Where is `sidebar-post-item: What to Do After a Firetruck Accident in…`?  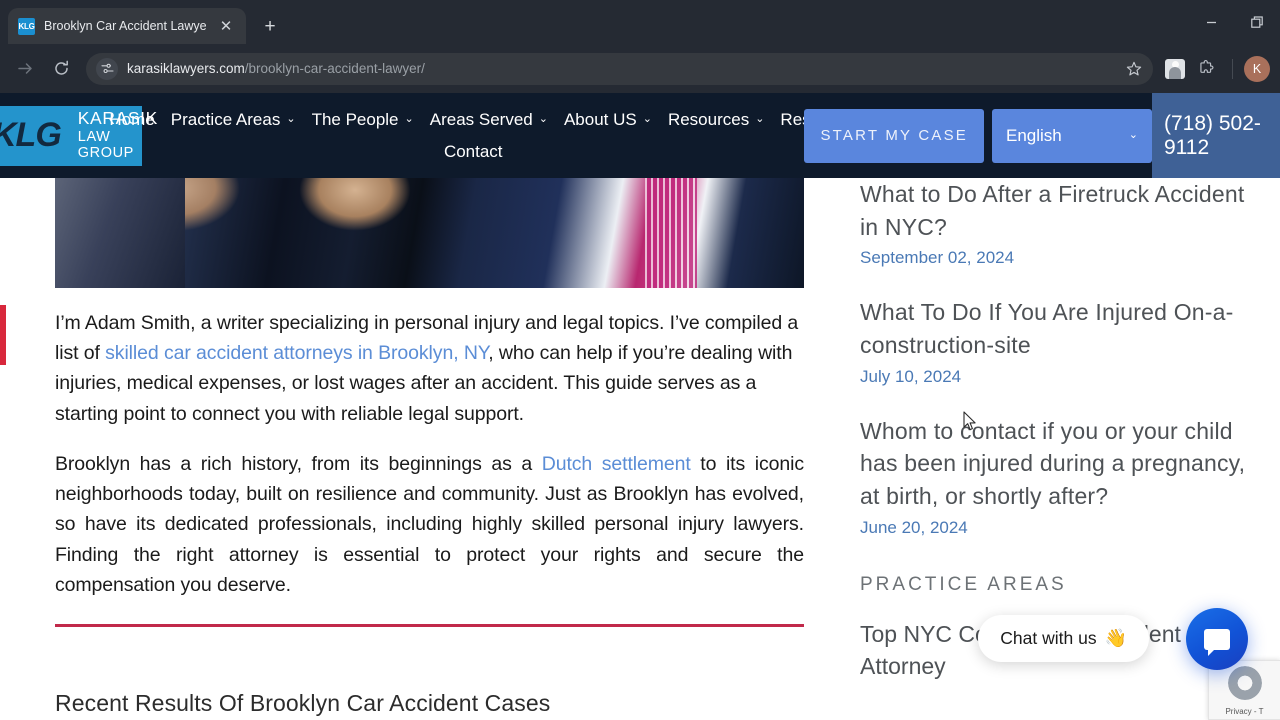
sidebar-post-item: What to Do After a Firetruck Accident in… is located at coordinates (1060, 223).